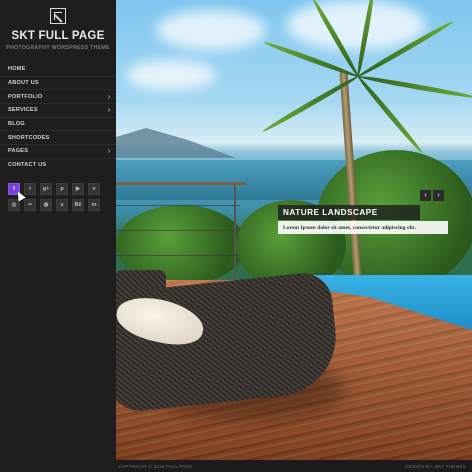  I want to click on nav-label: BLOG, so click(16, 124).